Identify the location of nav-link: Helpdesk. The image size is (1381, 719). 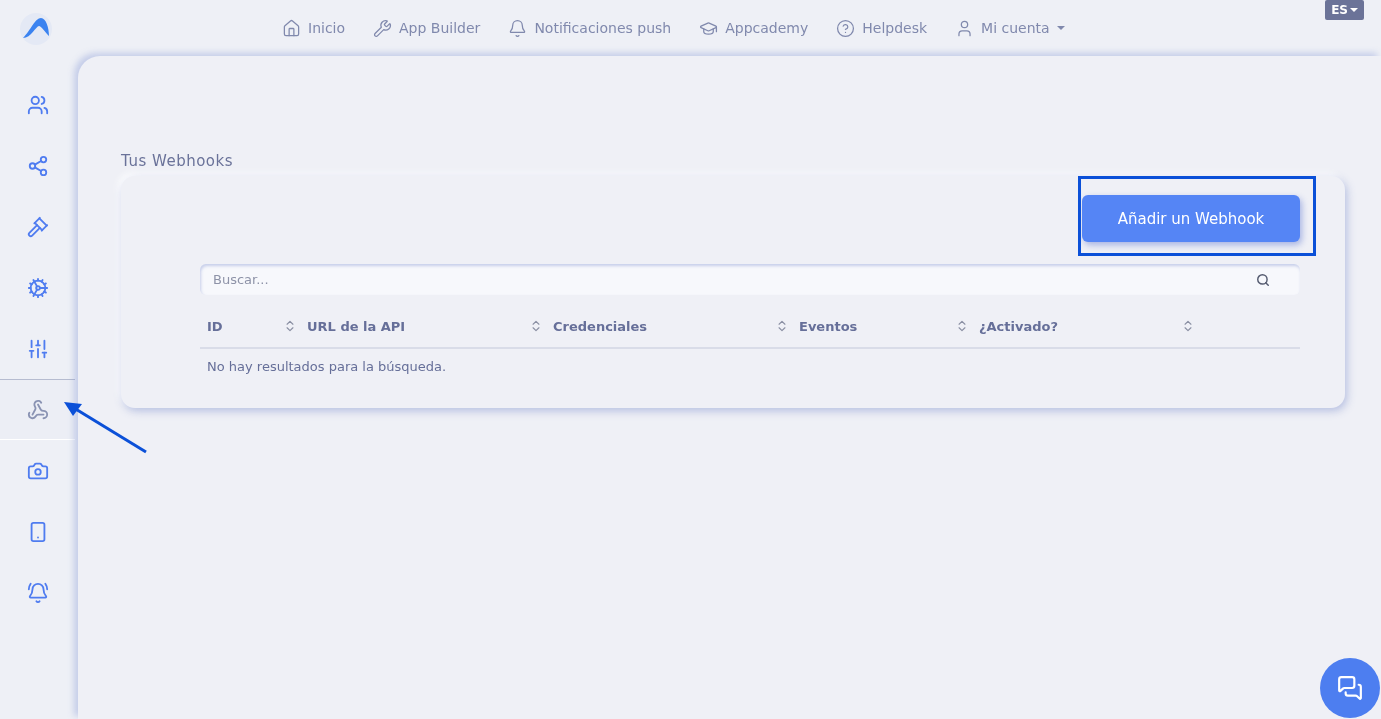
(882, 28).